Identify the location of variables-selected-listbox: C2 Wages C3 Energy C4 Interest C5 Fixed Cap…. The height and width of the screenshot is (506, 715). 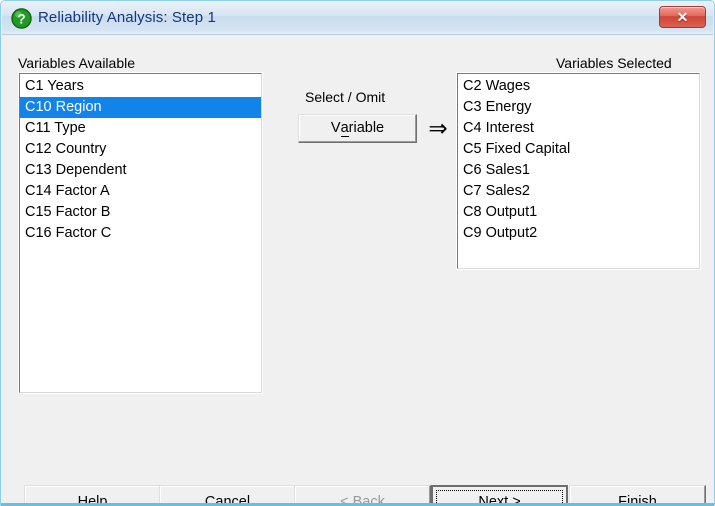
(578, 171).